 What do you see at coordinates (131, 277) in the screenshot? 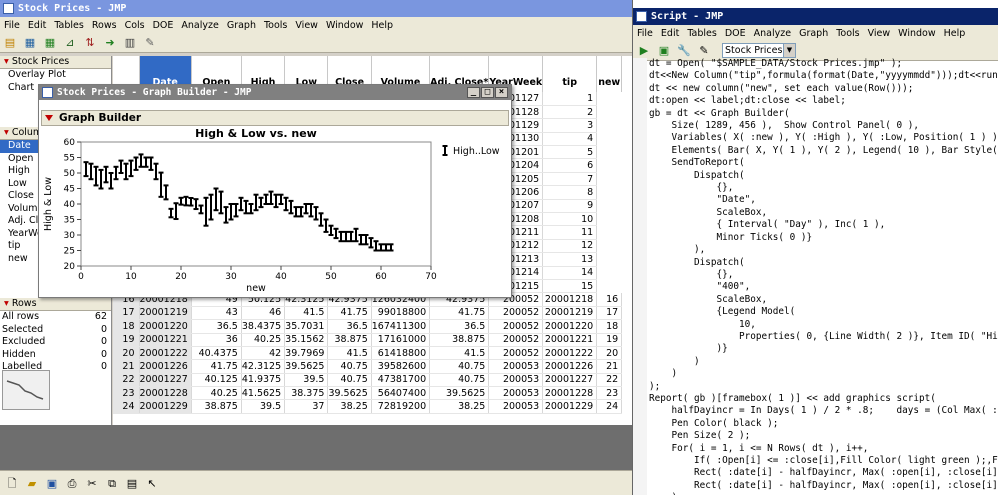
I see `x-tick-label: 10` at bounding box center [131, 277].